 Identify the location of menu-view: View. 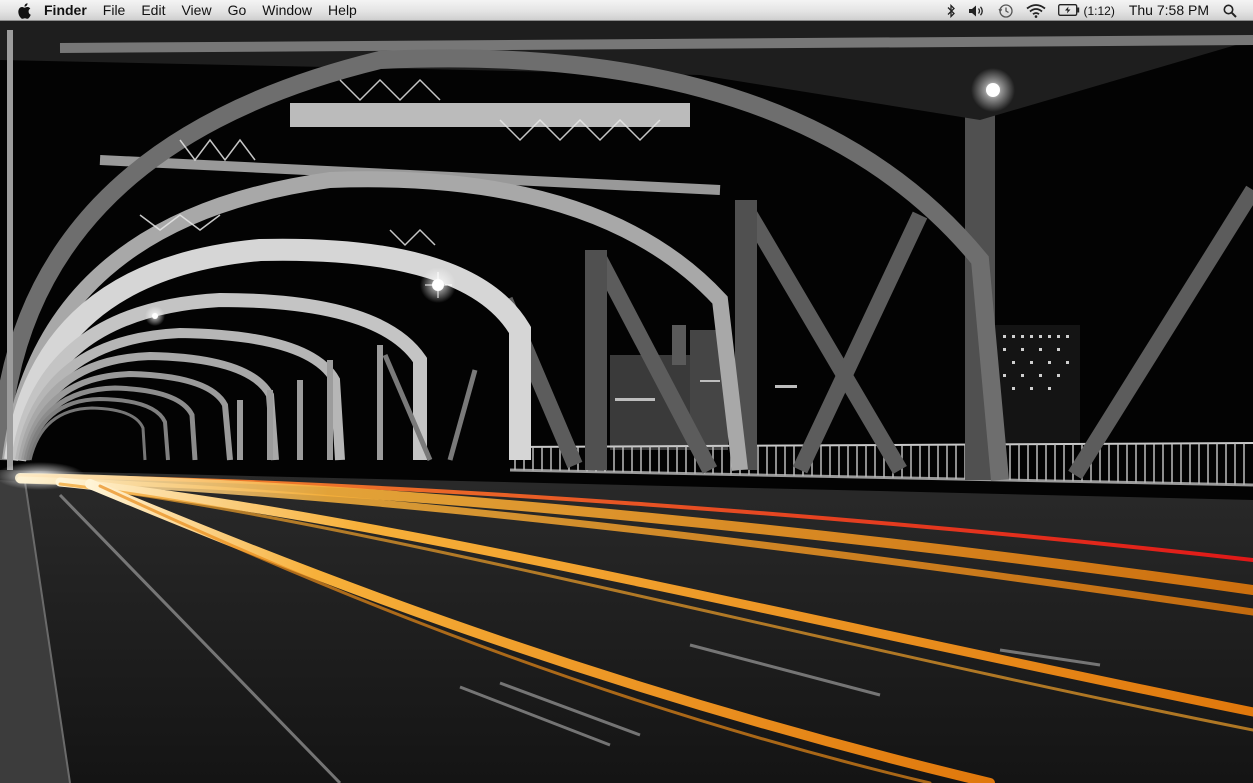
(196, 10).